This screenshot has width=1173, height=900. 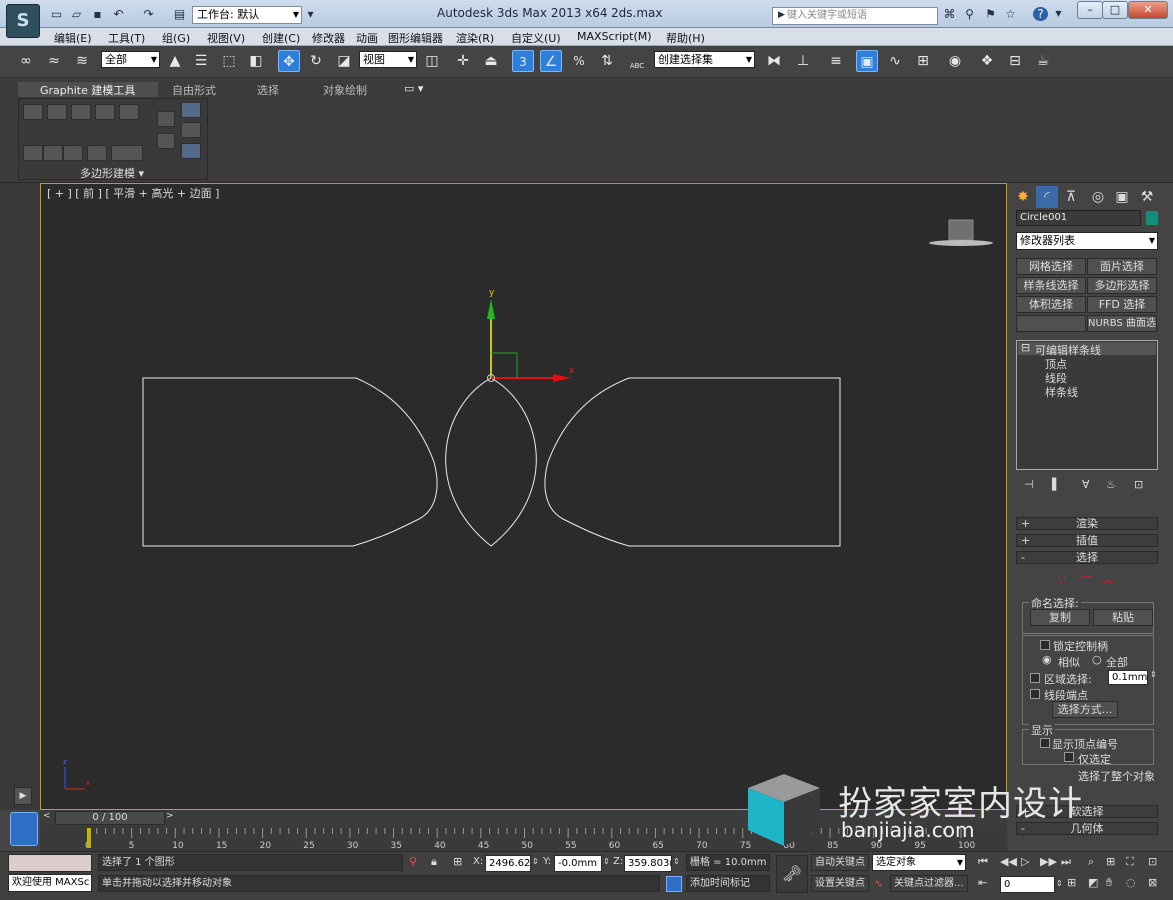 What do you see at coordinates (674, 884) in the screenshot?
I see `time-tag-icon` at bounding box center [674, 884].